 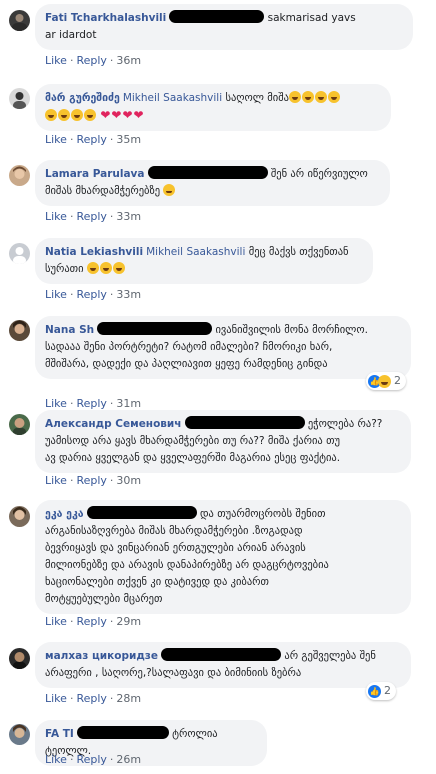 I want to click on comment-actions: Like · Reply · 28m, so click(x=93, y=698).